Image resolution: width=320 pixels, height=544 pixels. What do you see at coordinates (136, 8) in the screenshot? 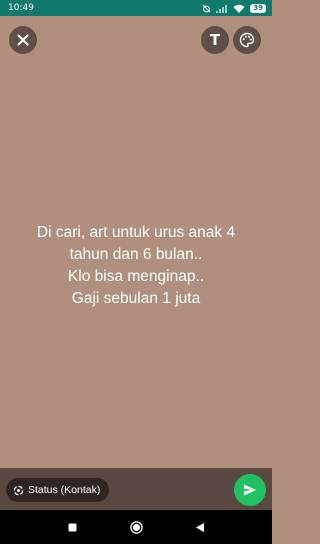
I see `status-bar: 10:49 39` at bounding box center [136, 8].